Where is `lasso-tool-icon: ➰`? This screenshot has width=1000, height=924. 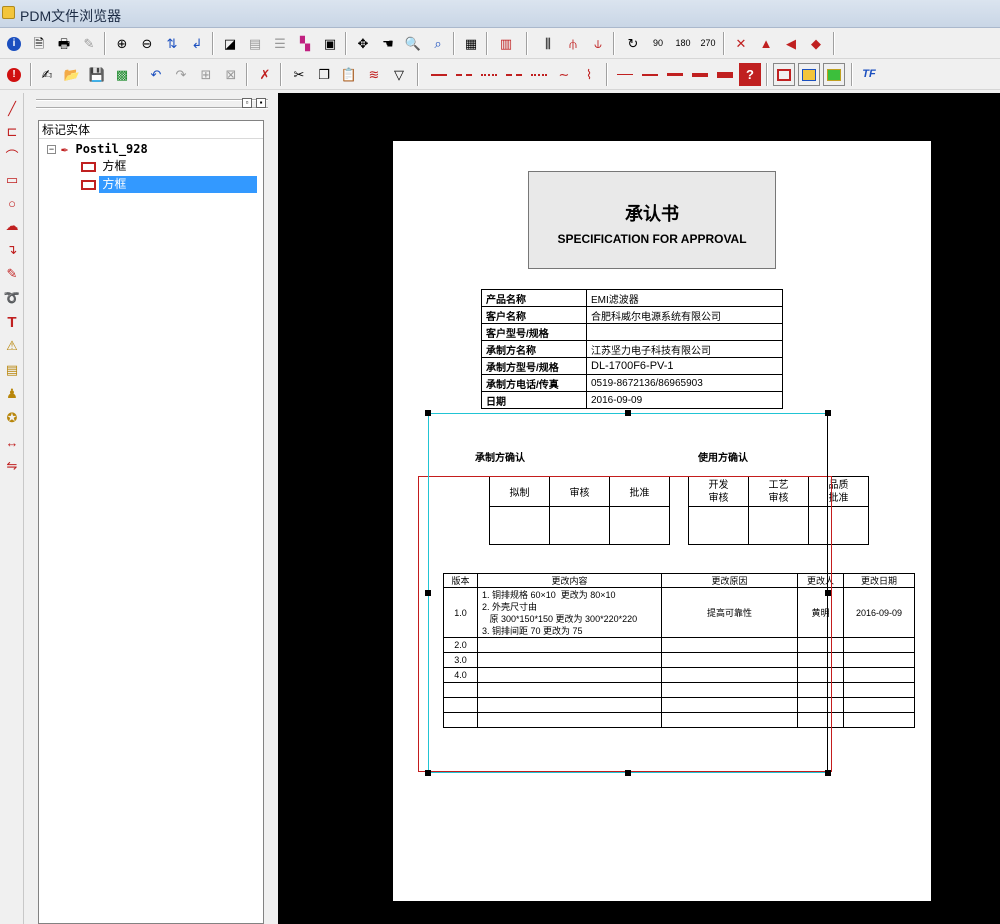 lasso-tool-icon: ➰ is located at coordinates (12, 298).